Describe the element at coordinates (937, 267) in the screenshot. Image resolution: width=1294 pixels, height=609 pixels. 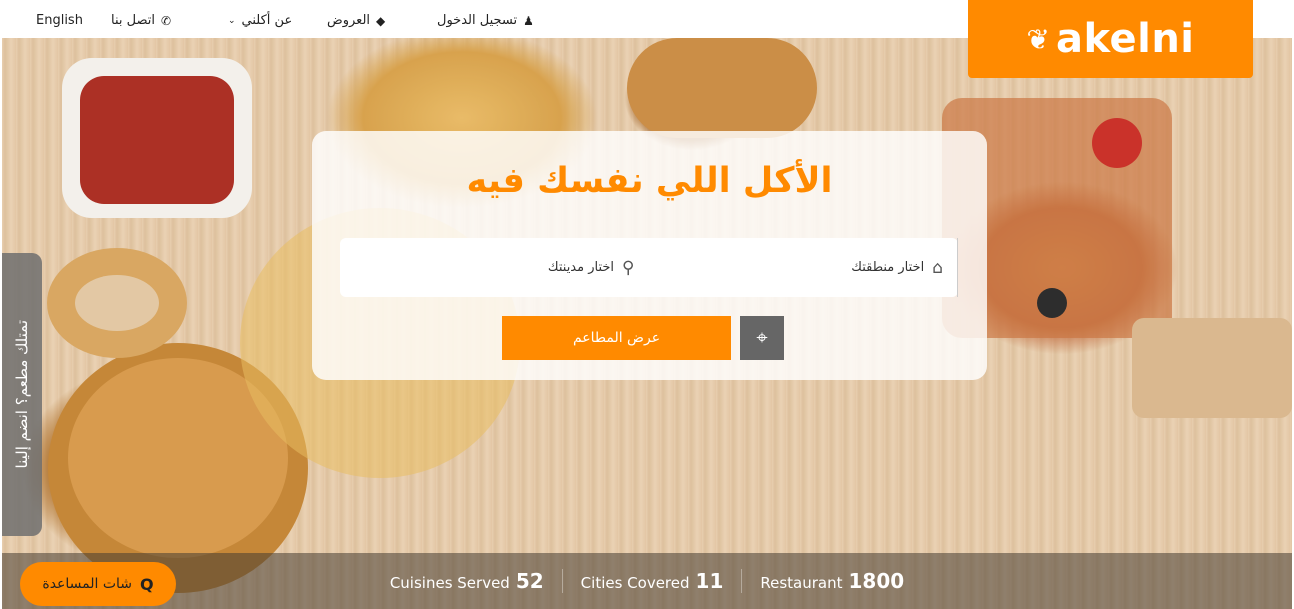
I see `home-icon: ⌂` at that location.